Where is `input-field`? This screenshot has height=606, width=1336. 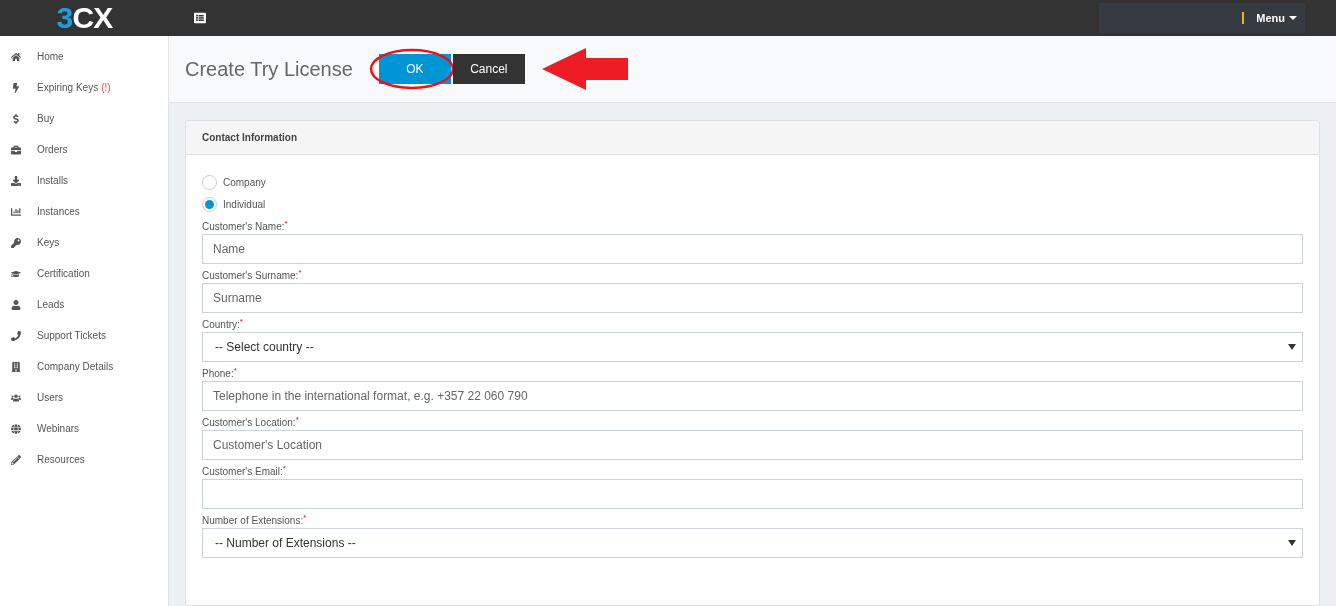
input-field is located at coordinates (752, 494).